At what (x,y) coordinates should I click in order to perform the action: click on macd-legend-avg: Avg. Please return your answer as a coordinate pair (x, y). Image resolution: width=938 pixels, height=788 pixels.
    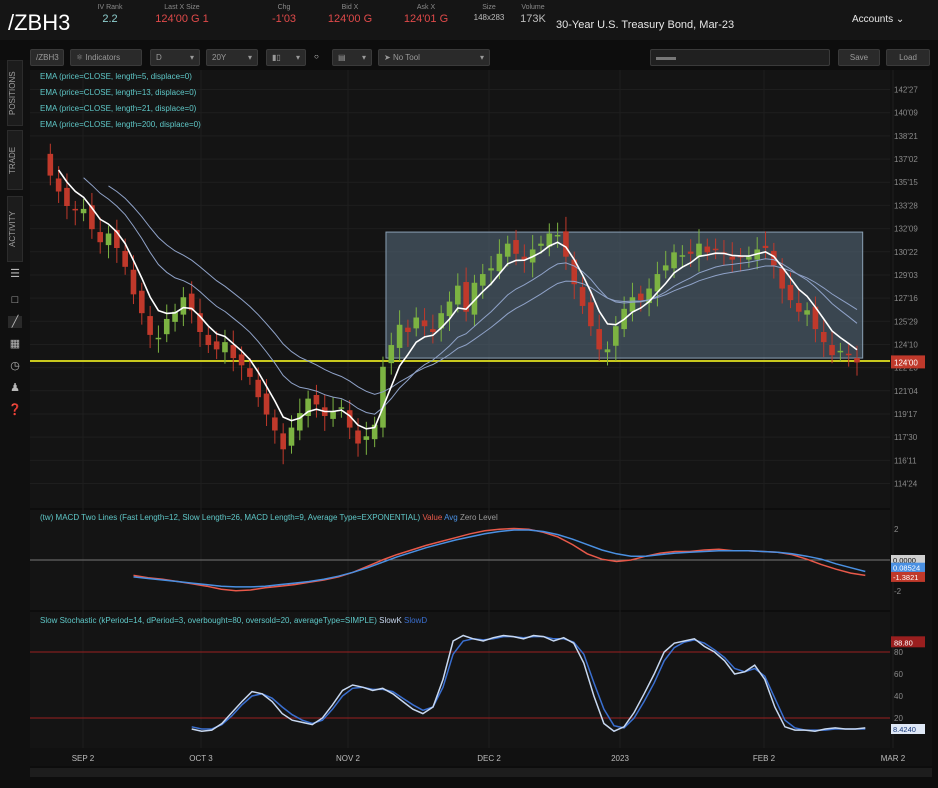
    Looking at the image, I should click on (451, 517).